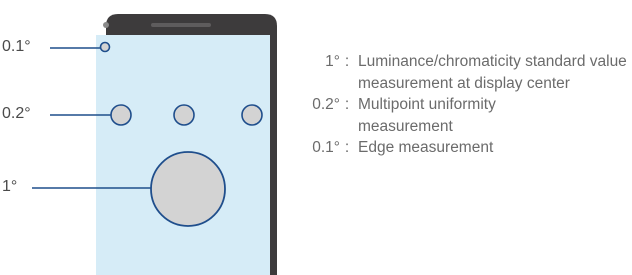 This screenshot has height=275, width=632. I want to click on uniformity-spot-right, so click(252, 115).